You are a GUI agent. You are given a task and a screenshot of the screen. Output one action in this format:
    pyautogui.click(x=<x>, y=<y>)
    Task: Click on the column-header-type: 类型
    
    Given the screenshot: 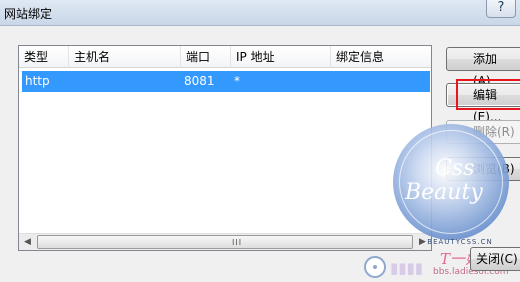 What is the action you would take?
    pyautogui.click(x=44, y=57)
    